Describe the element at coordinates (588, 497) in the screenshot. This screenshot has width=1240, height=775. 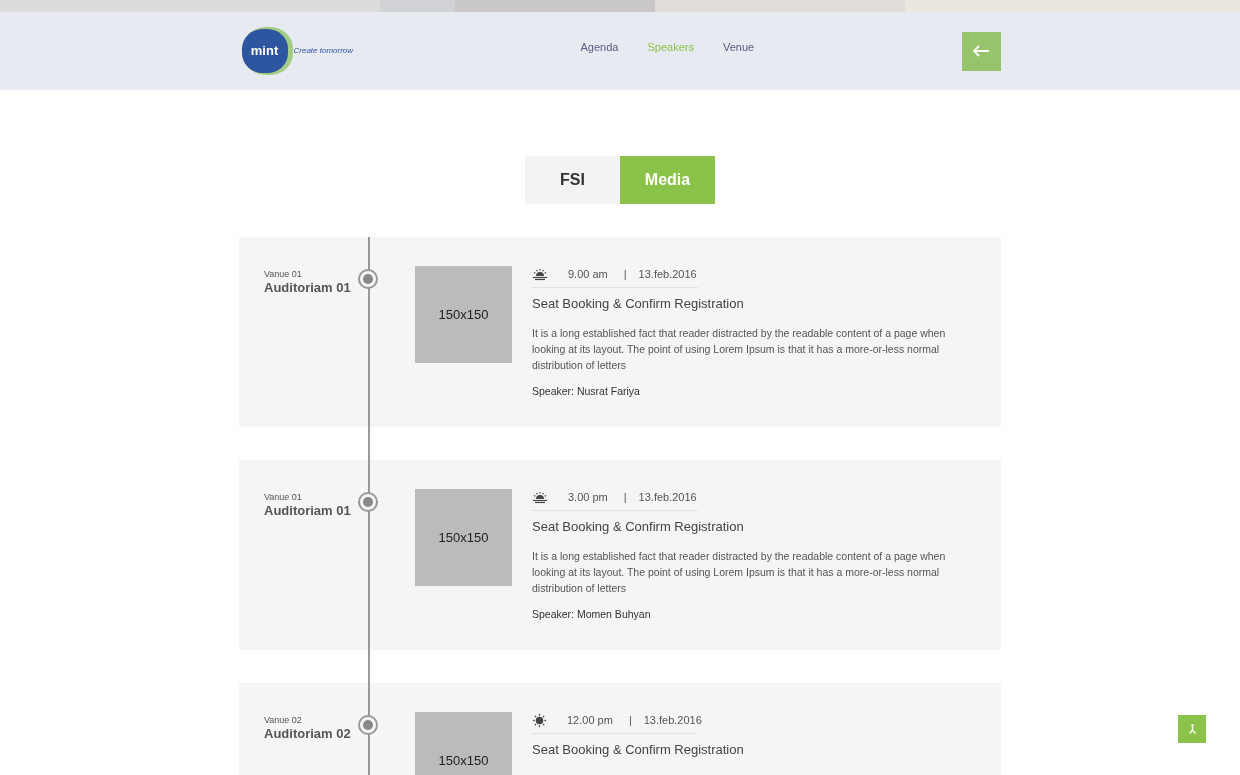
I see `session-time: 3.00 pm` at that location.